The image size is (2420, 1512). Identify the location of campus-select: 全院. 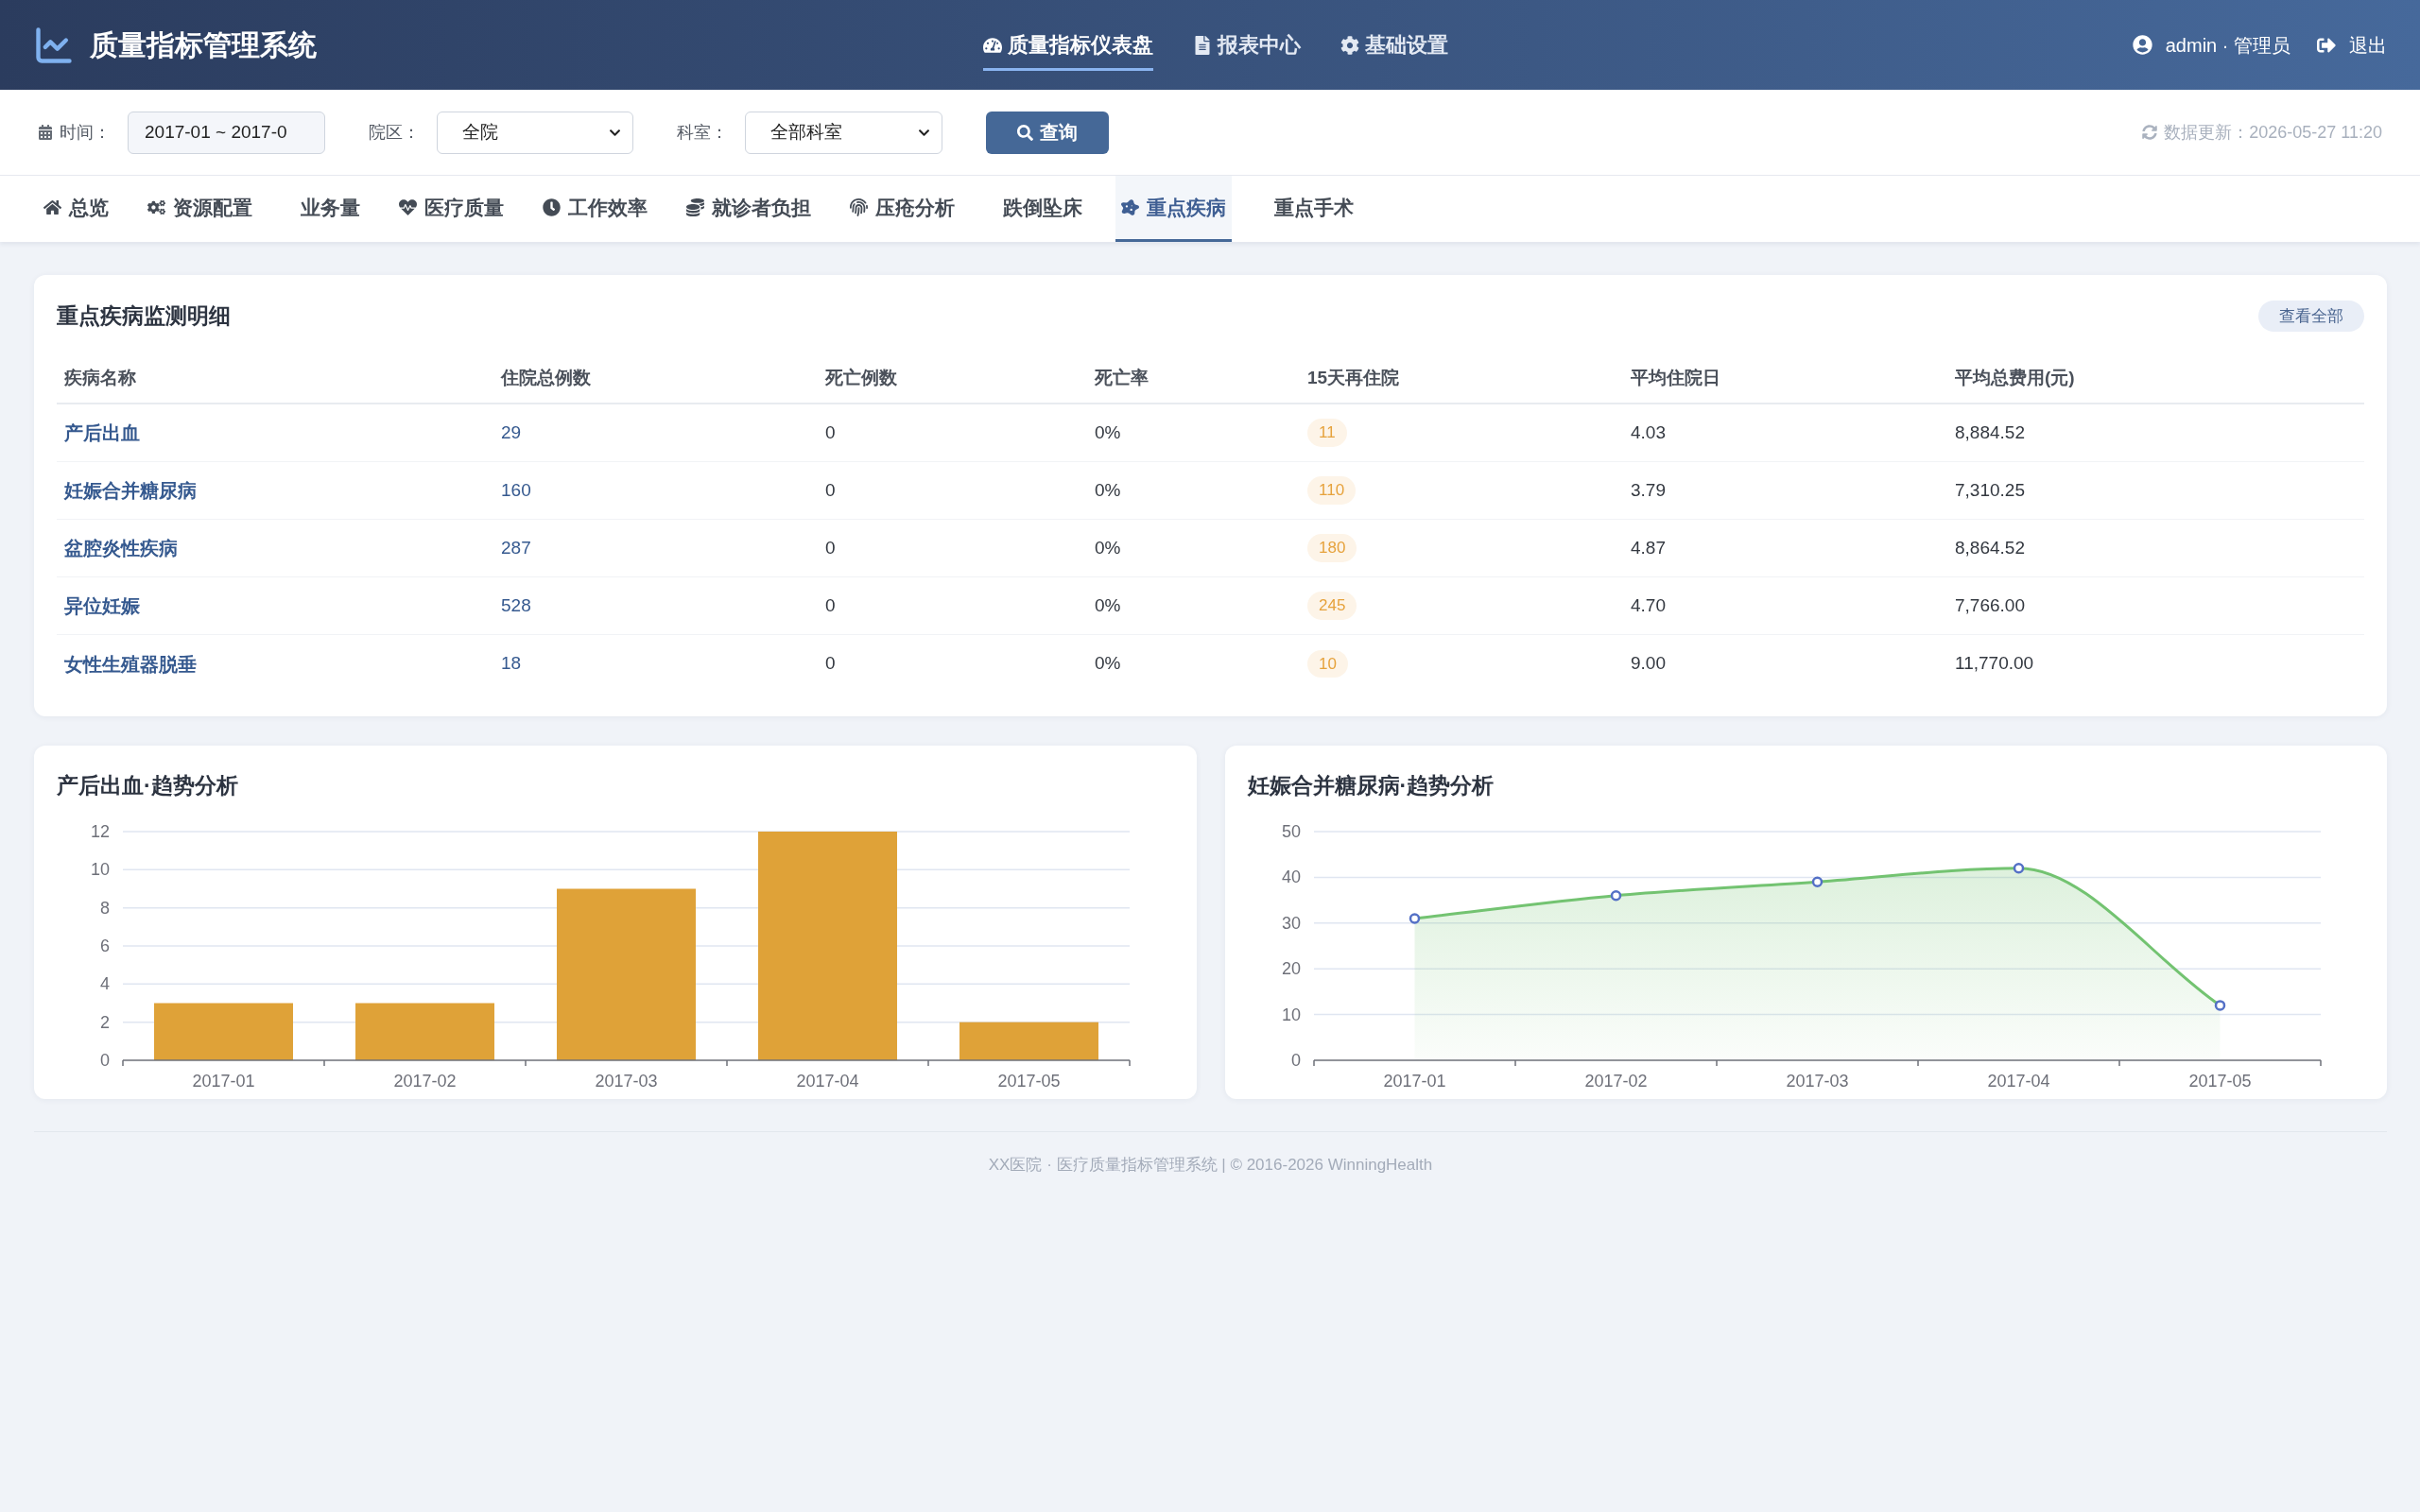
(535, 132).